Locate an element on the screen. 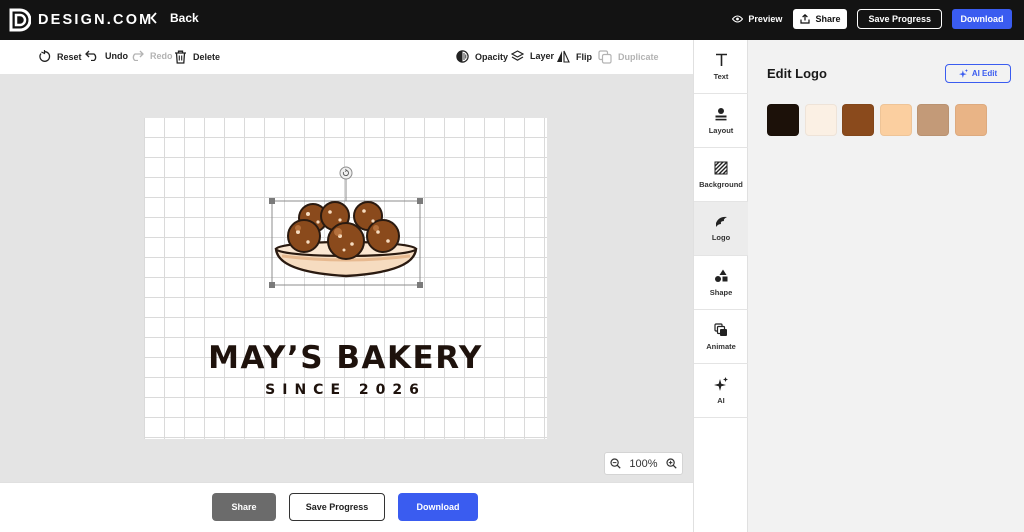  animate-icon is located at coordinates (720, 329).